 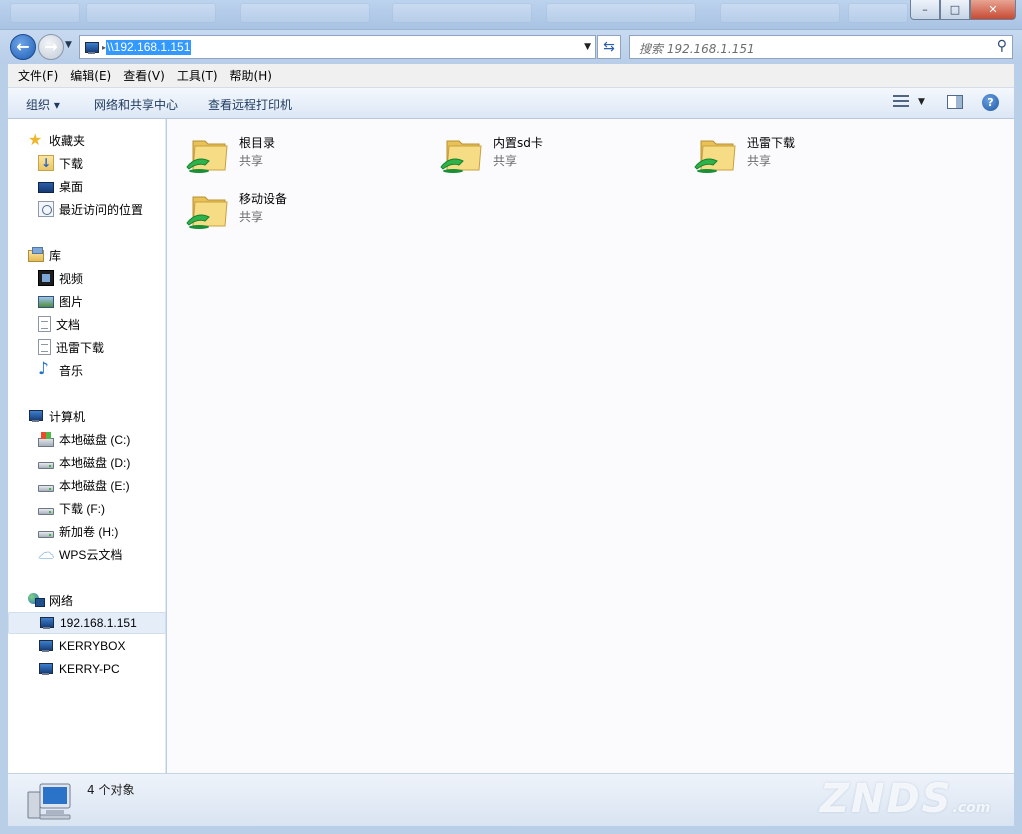 What do you see at coordinates (95, 462) in the screenshot?
I see `sidebar-label: 本地磁盘 (D:)` at bounding box center [95, 462].